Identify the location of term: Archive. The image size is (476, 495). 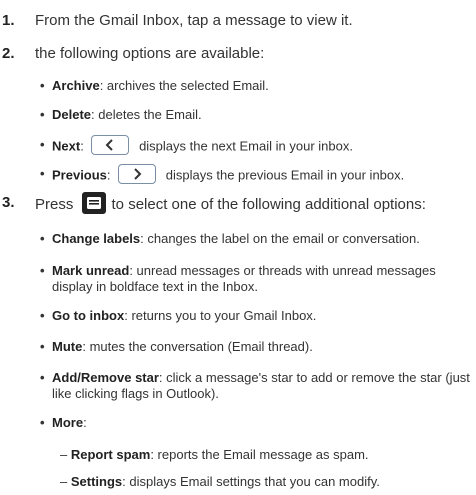
(76, 85).